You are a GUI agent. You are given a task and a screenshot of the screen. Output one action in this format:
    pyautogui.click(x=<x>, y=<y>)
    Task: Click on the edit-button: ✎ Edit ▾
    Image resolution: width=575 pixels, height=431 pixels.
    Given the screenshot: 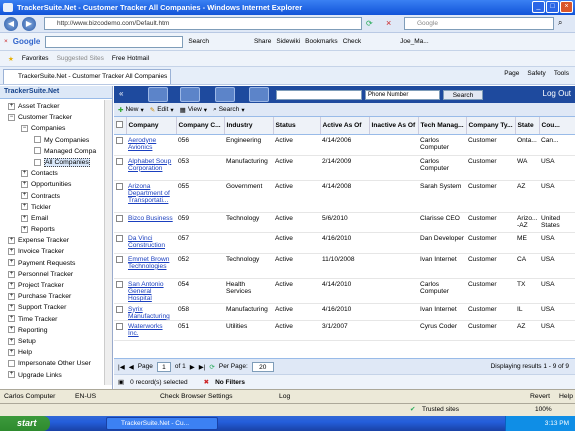 What is the action you would take?
    pyautogui.click(x=162, y=110)
    